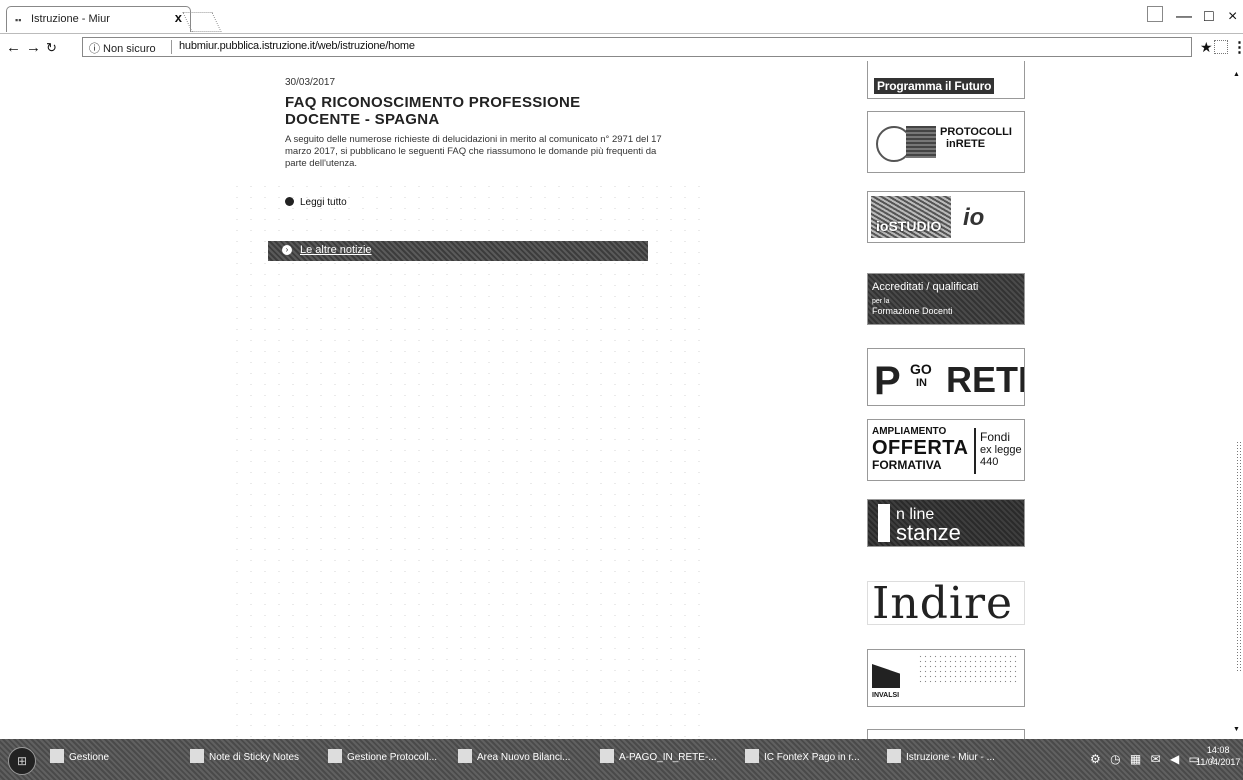 This screenshot has height=780, width=1243. I want to click on scroll-up-icon: ▲, so click(1236, 74).